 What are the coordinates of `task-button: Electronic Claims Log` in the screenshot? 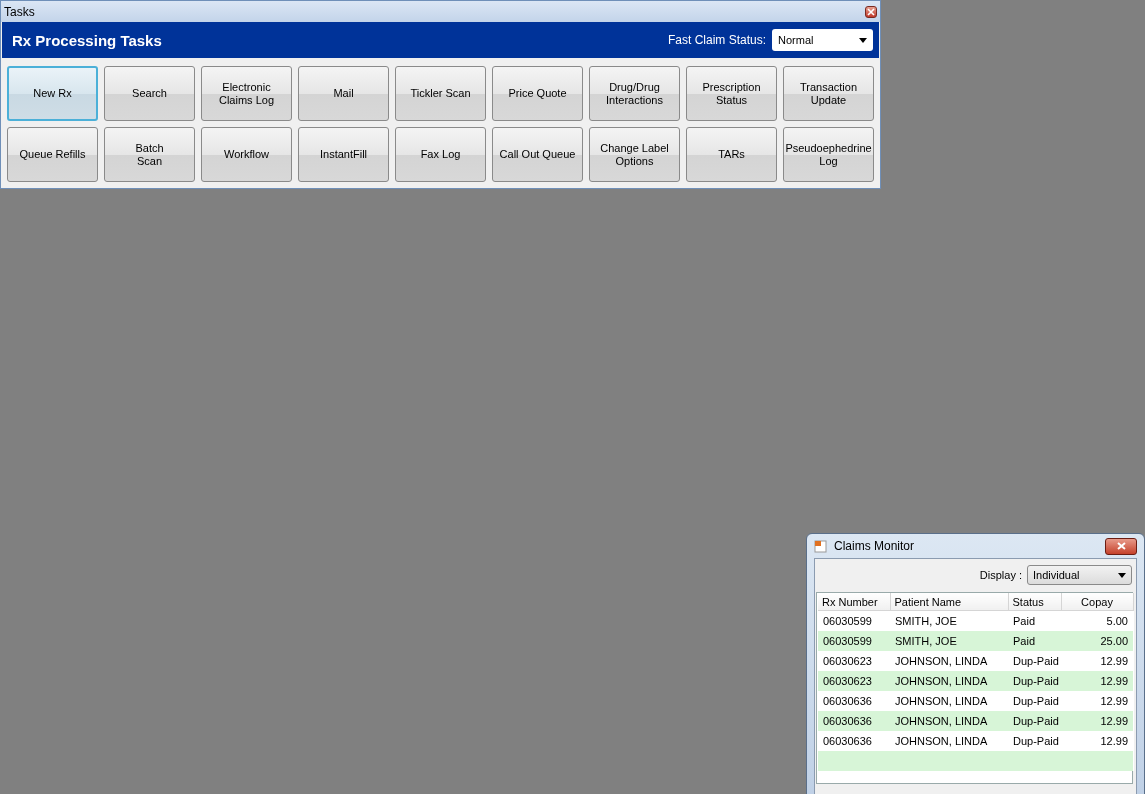 It's located at (246, 93).